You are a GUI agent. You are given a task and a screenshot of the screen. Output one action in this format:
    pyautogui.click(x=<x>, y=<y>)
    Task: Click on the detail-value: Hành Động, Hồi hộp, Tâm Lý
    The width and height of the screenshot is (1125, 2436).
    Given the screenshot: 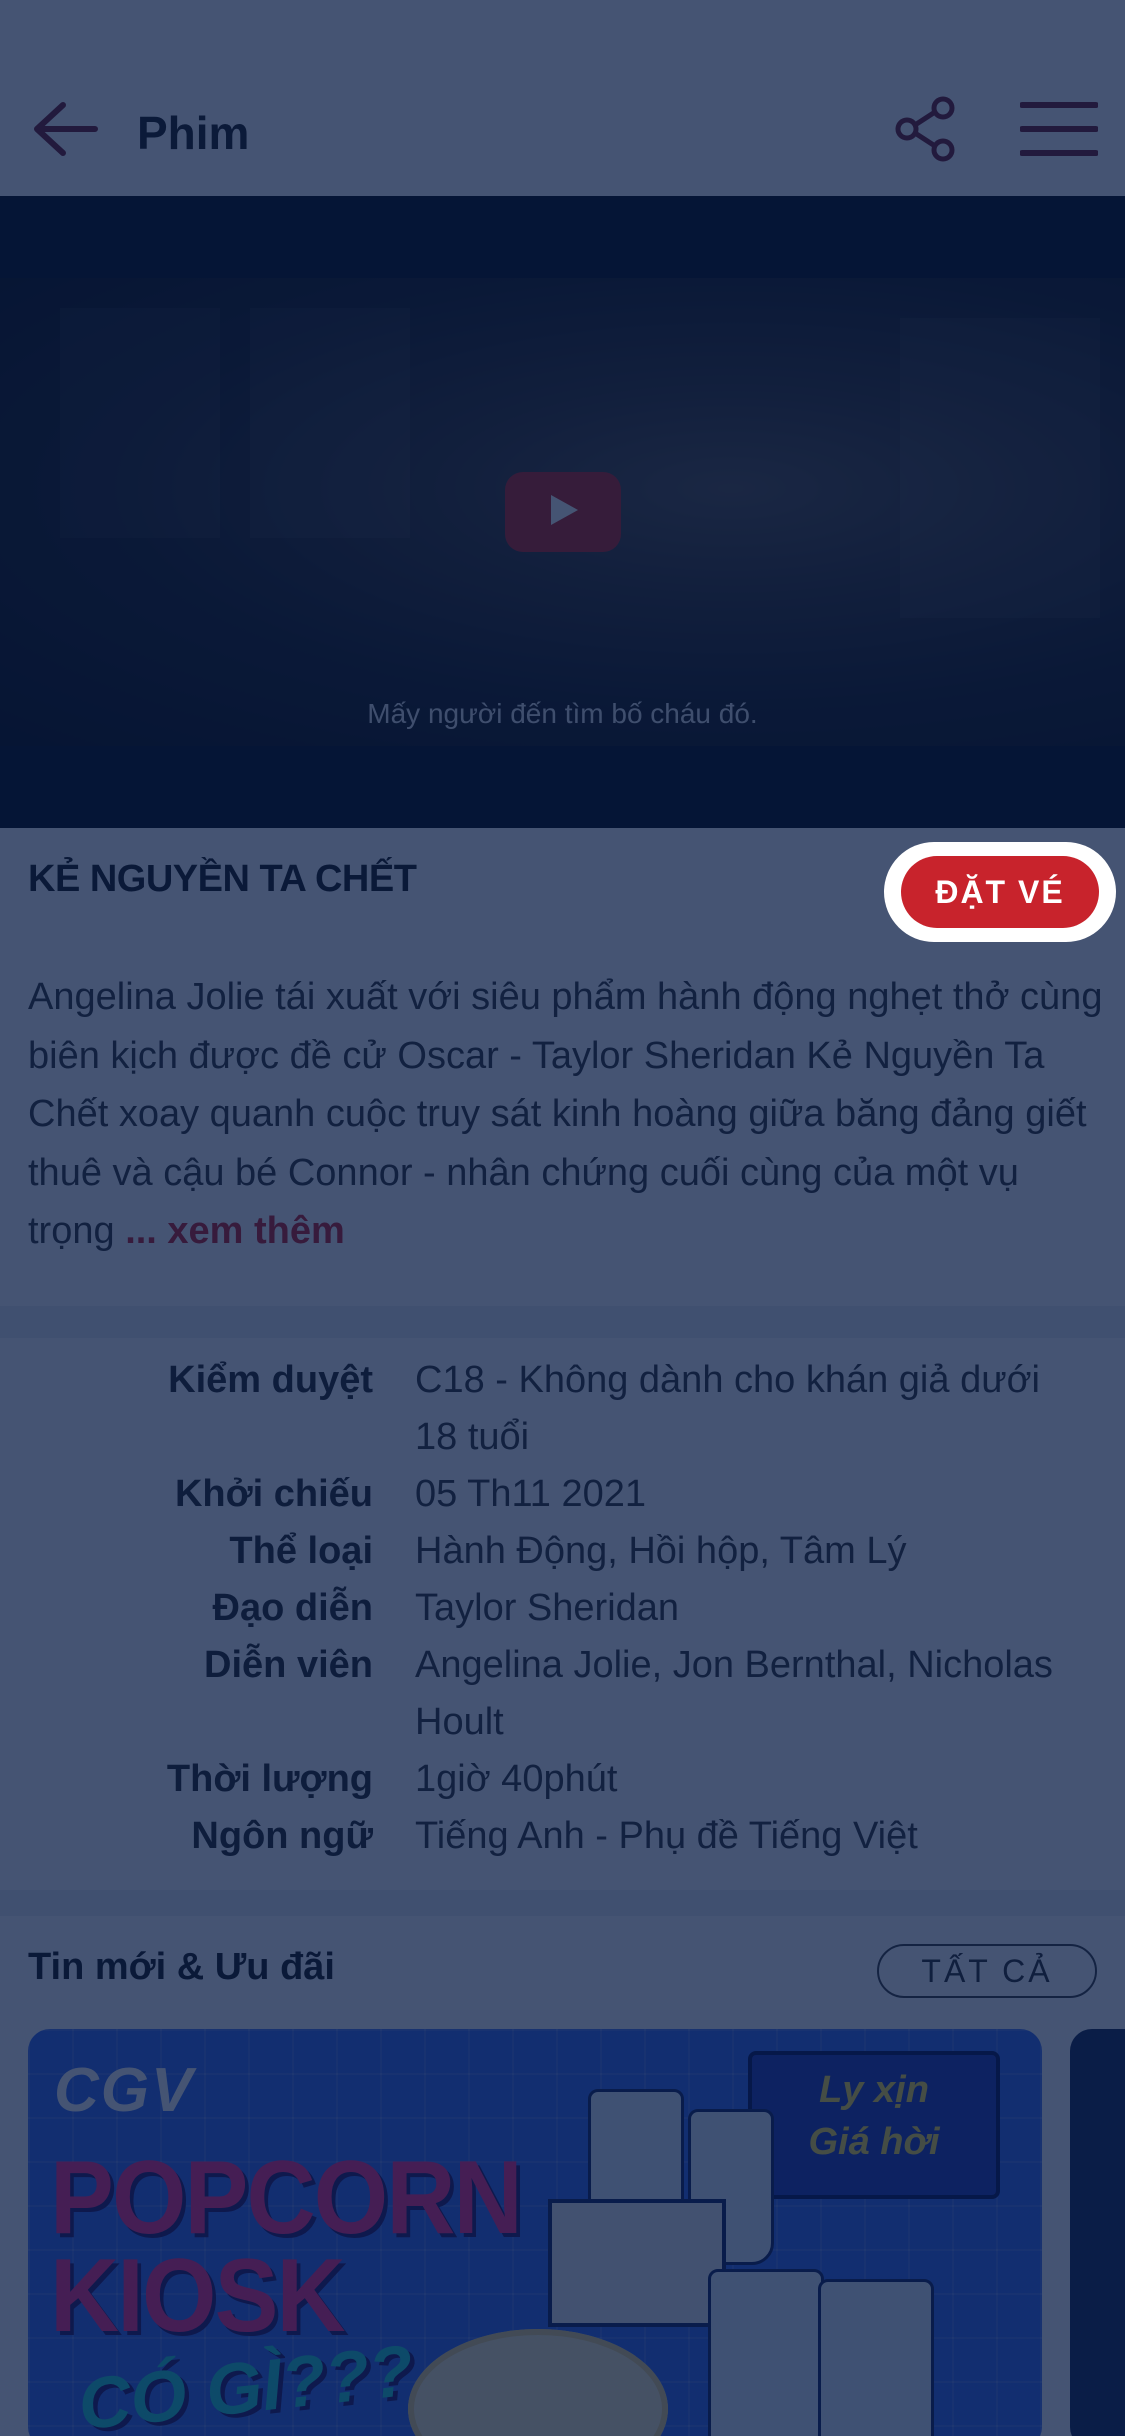 What is the action you would take?
    pyautogui.click(x=661, y=1551)
    